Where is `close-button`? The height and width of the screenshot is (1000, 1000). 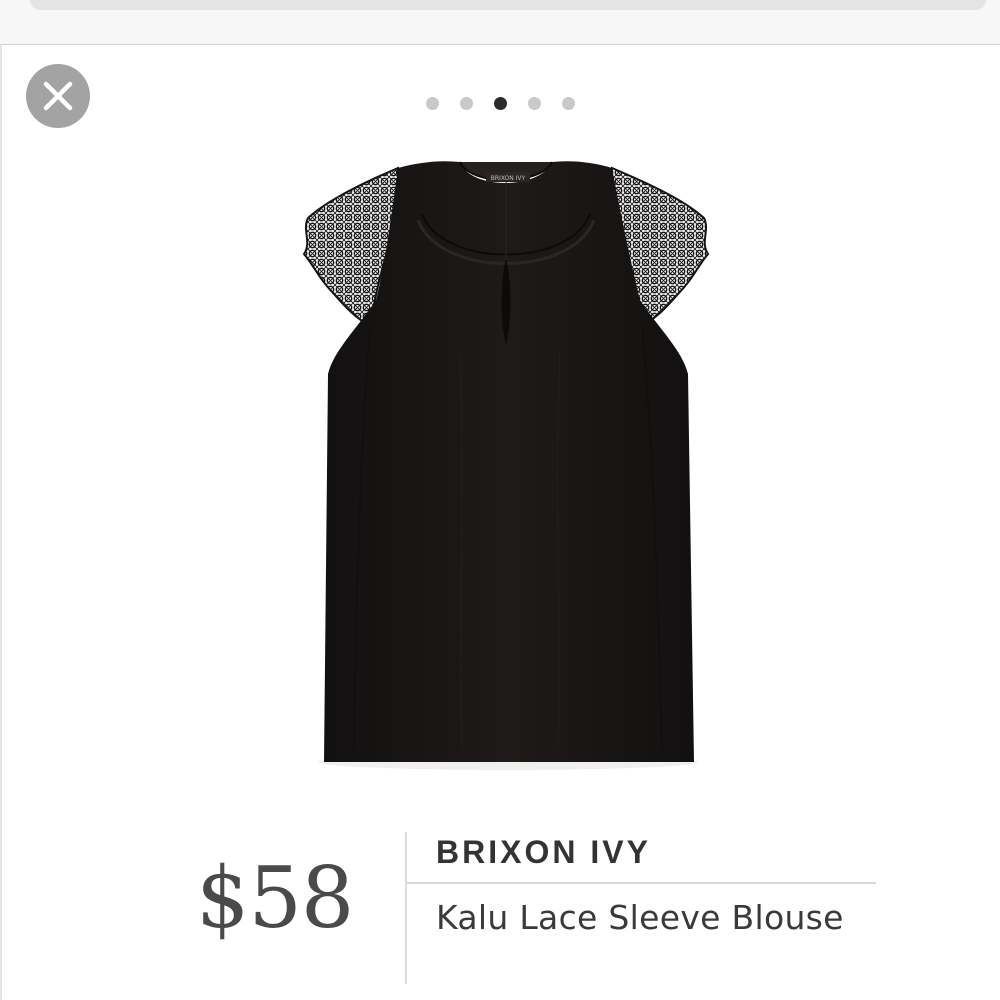 close-button is located at coordinates (58, 96).